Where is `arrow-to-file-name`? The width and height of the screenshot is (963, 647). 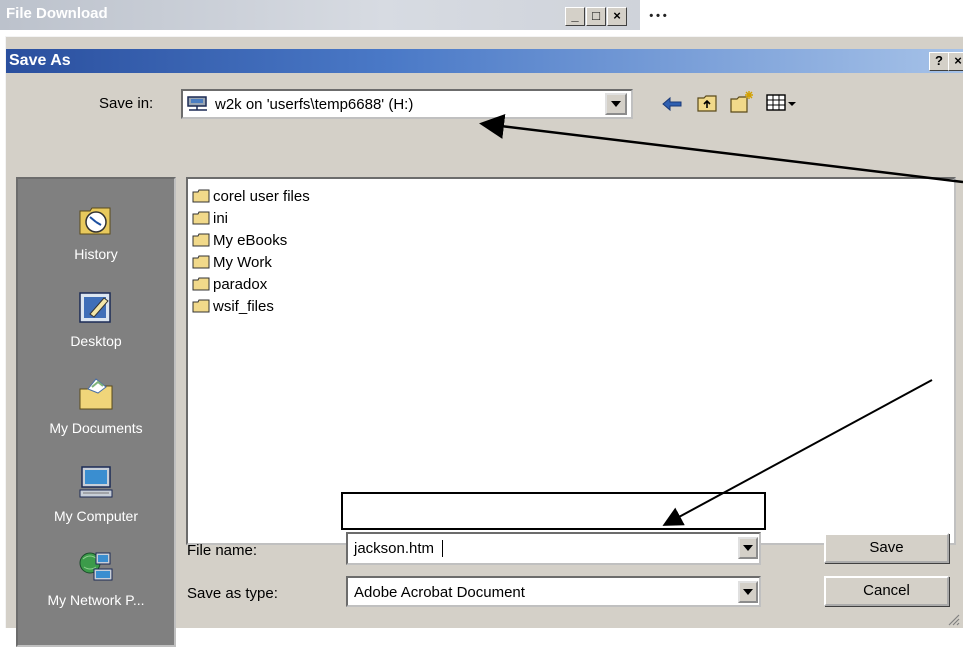 arrow-to-file-name is located at coordinates (797, 452).